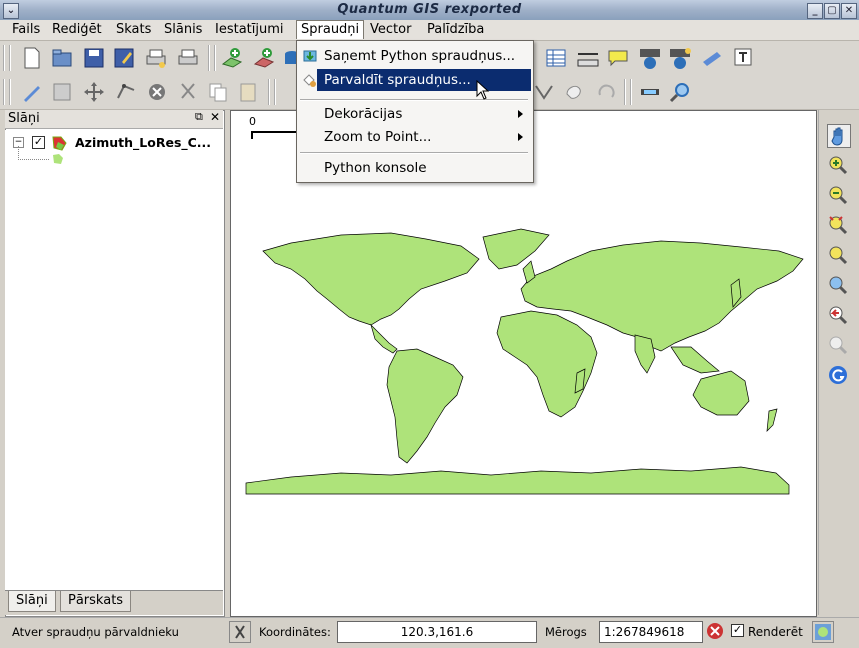 This screenshot has width=859, height=648. I want to click on scale-label: Mērogs, so click(566, 632).